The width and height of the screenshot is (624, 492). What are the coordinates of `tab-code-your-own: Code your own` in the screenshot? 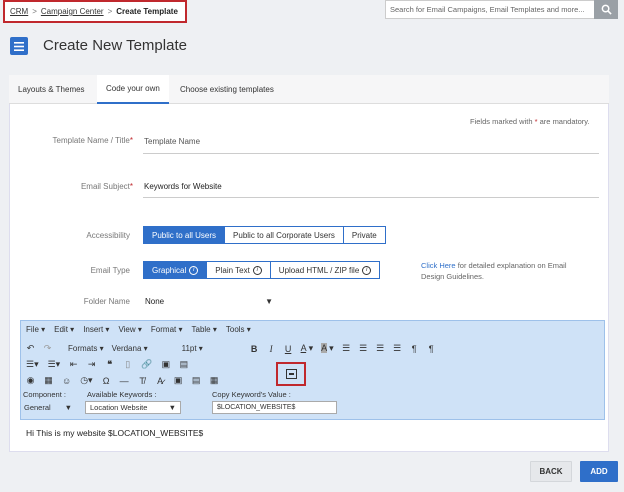 It's located at (133, 89).